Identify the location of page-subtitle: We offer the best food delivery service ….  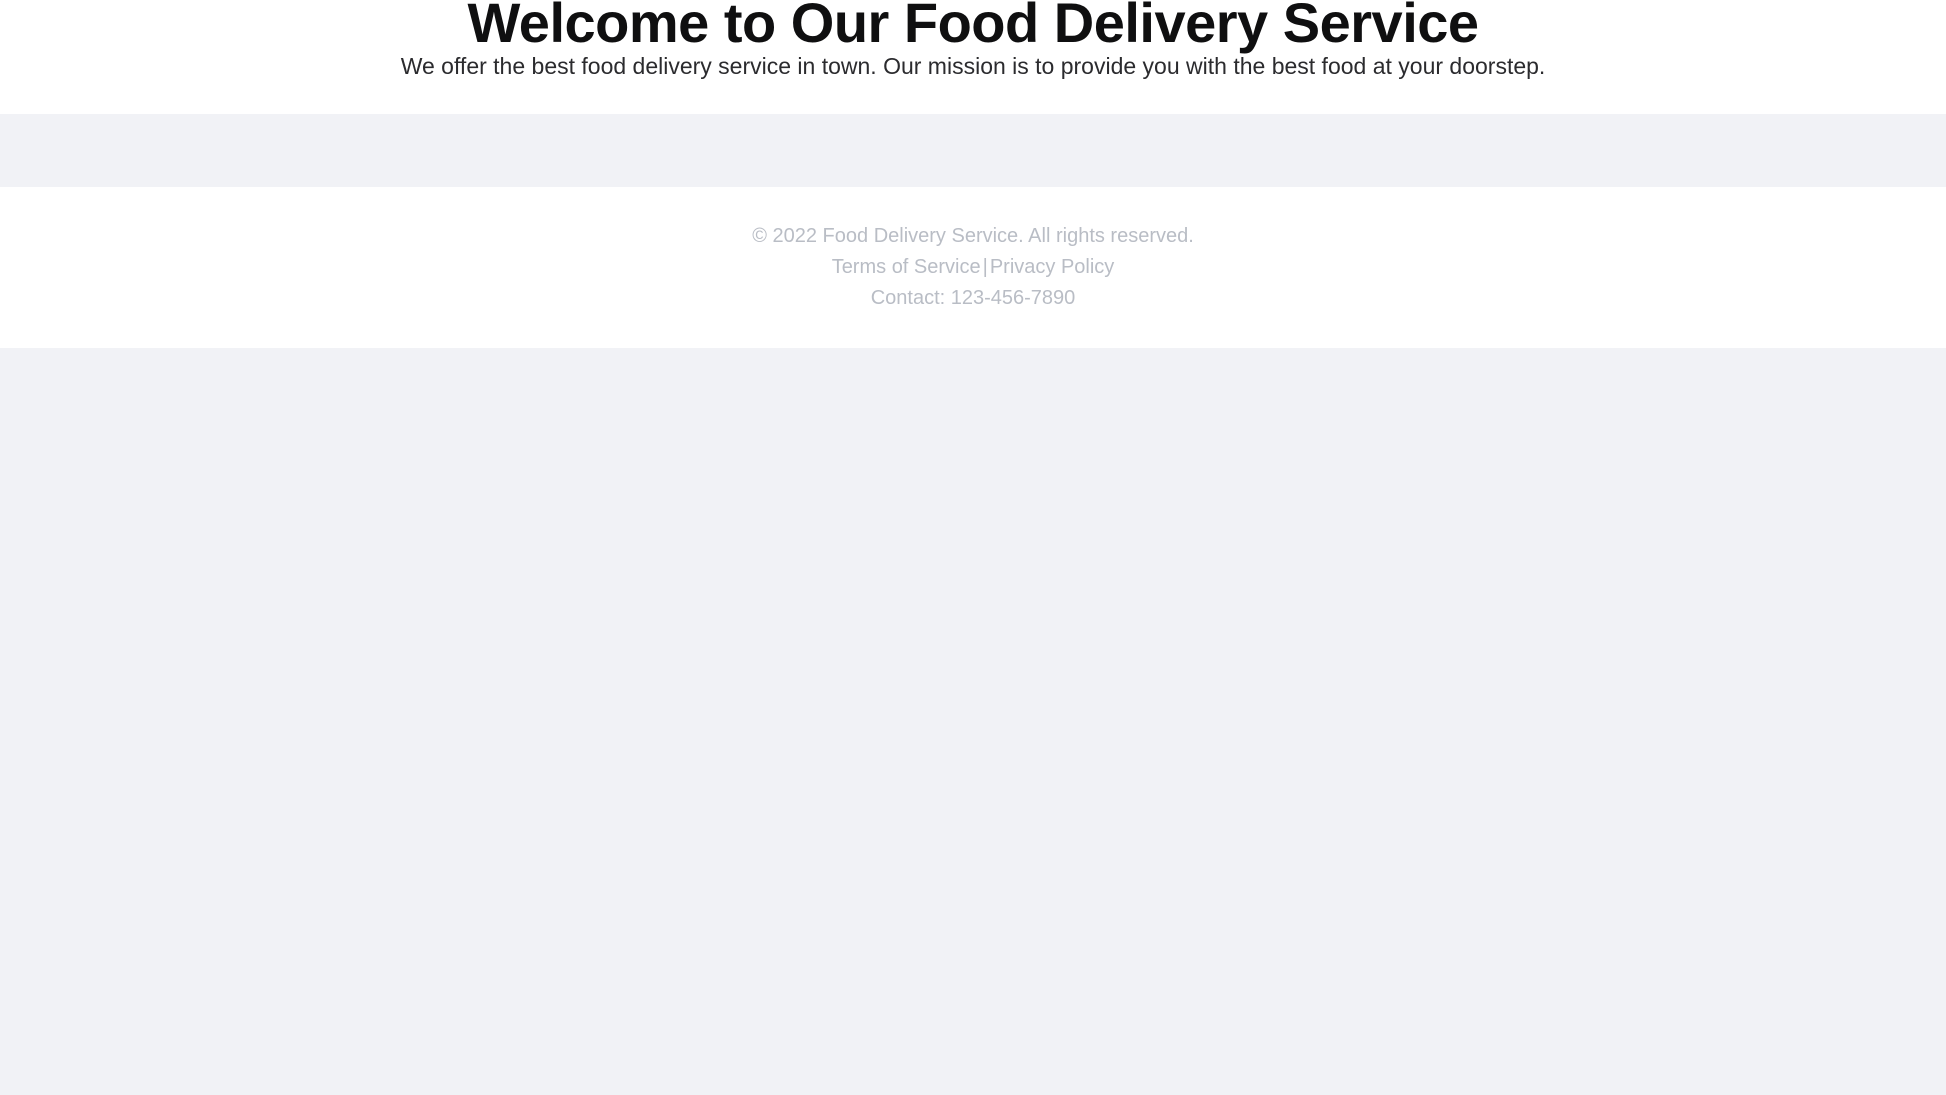
(973, 66).